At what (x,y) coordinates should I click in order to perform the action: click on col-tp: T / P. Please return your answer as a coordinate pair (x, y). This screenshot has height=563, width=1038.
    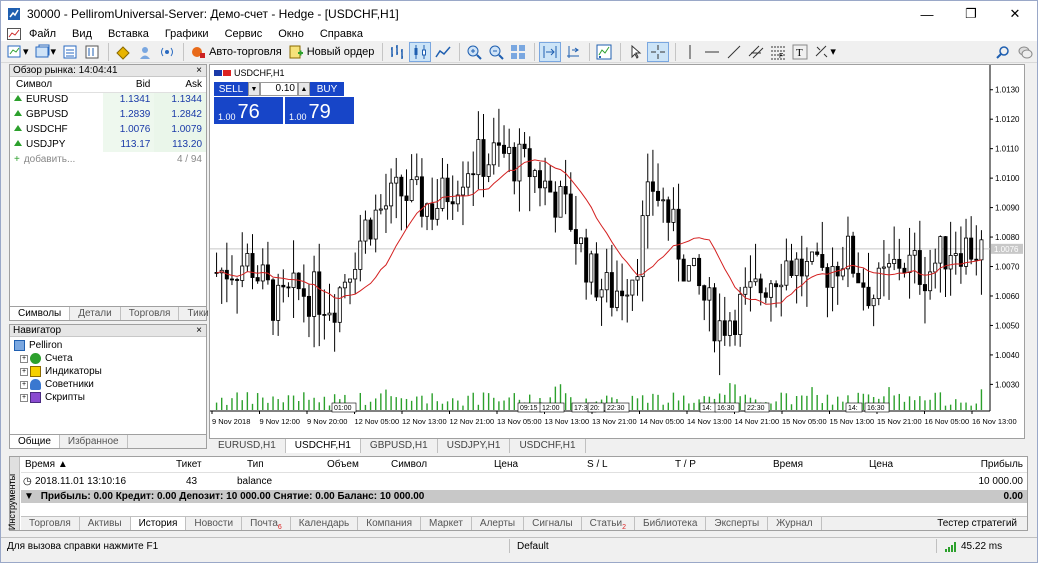
    Looking at the image, I should click on (685, 464).